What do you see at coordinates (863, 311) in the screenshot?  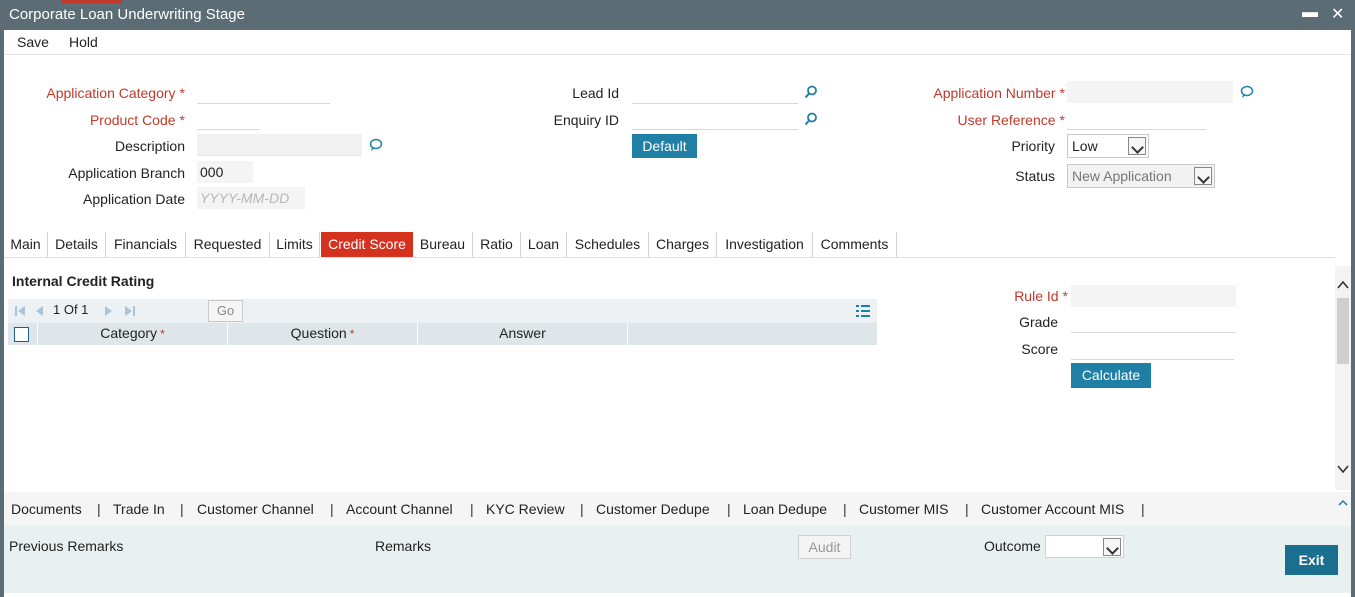 I see `column-settings-icon` at bounding box center [863, 311].